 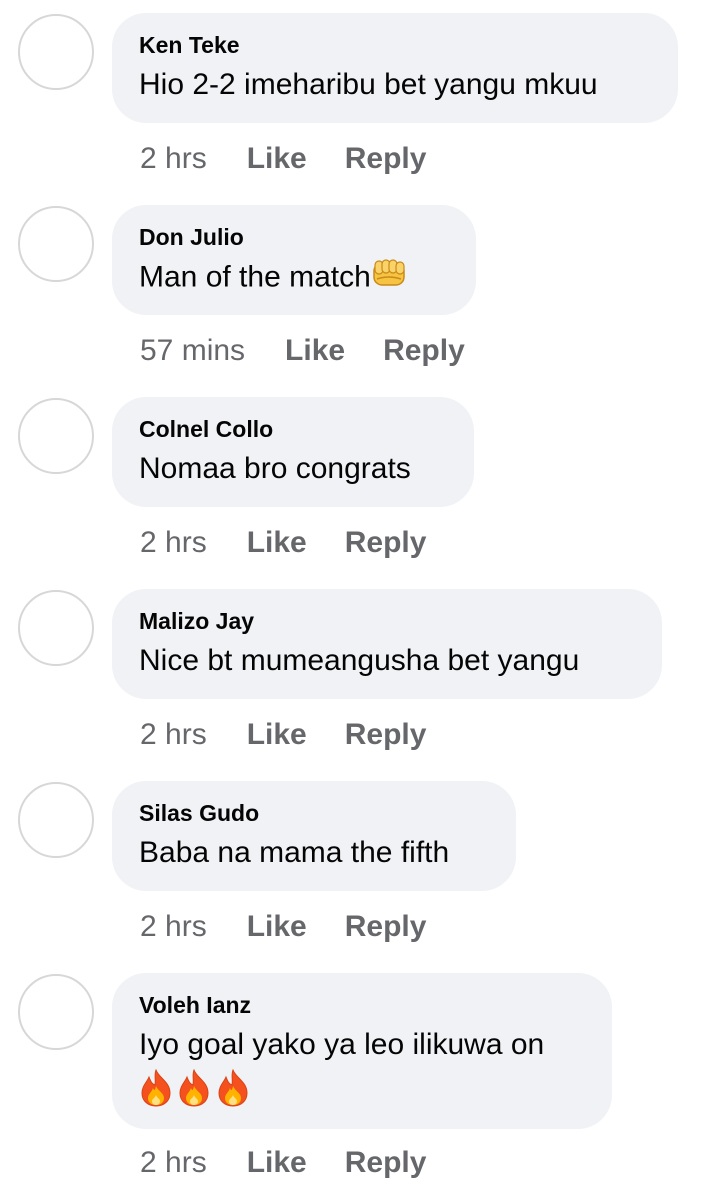 What do you see at coordinates (386, 621) in the screenshot?
I see `comment-author: Malizo Jay` at bounding box center [386, 621].